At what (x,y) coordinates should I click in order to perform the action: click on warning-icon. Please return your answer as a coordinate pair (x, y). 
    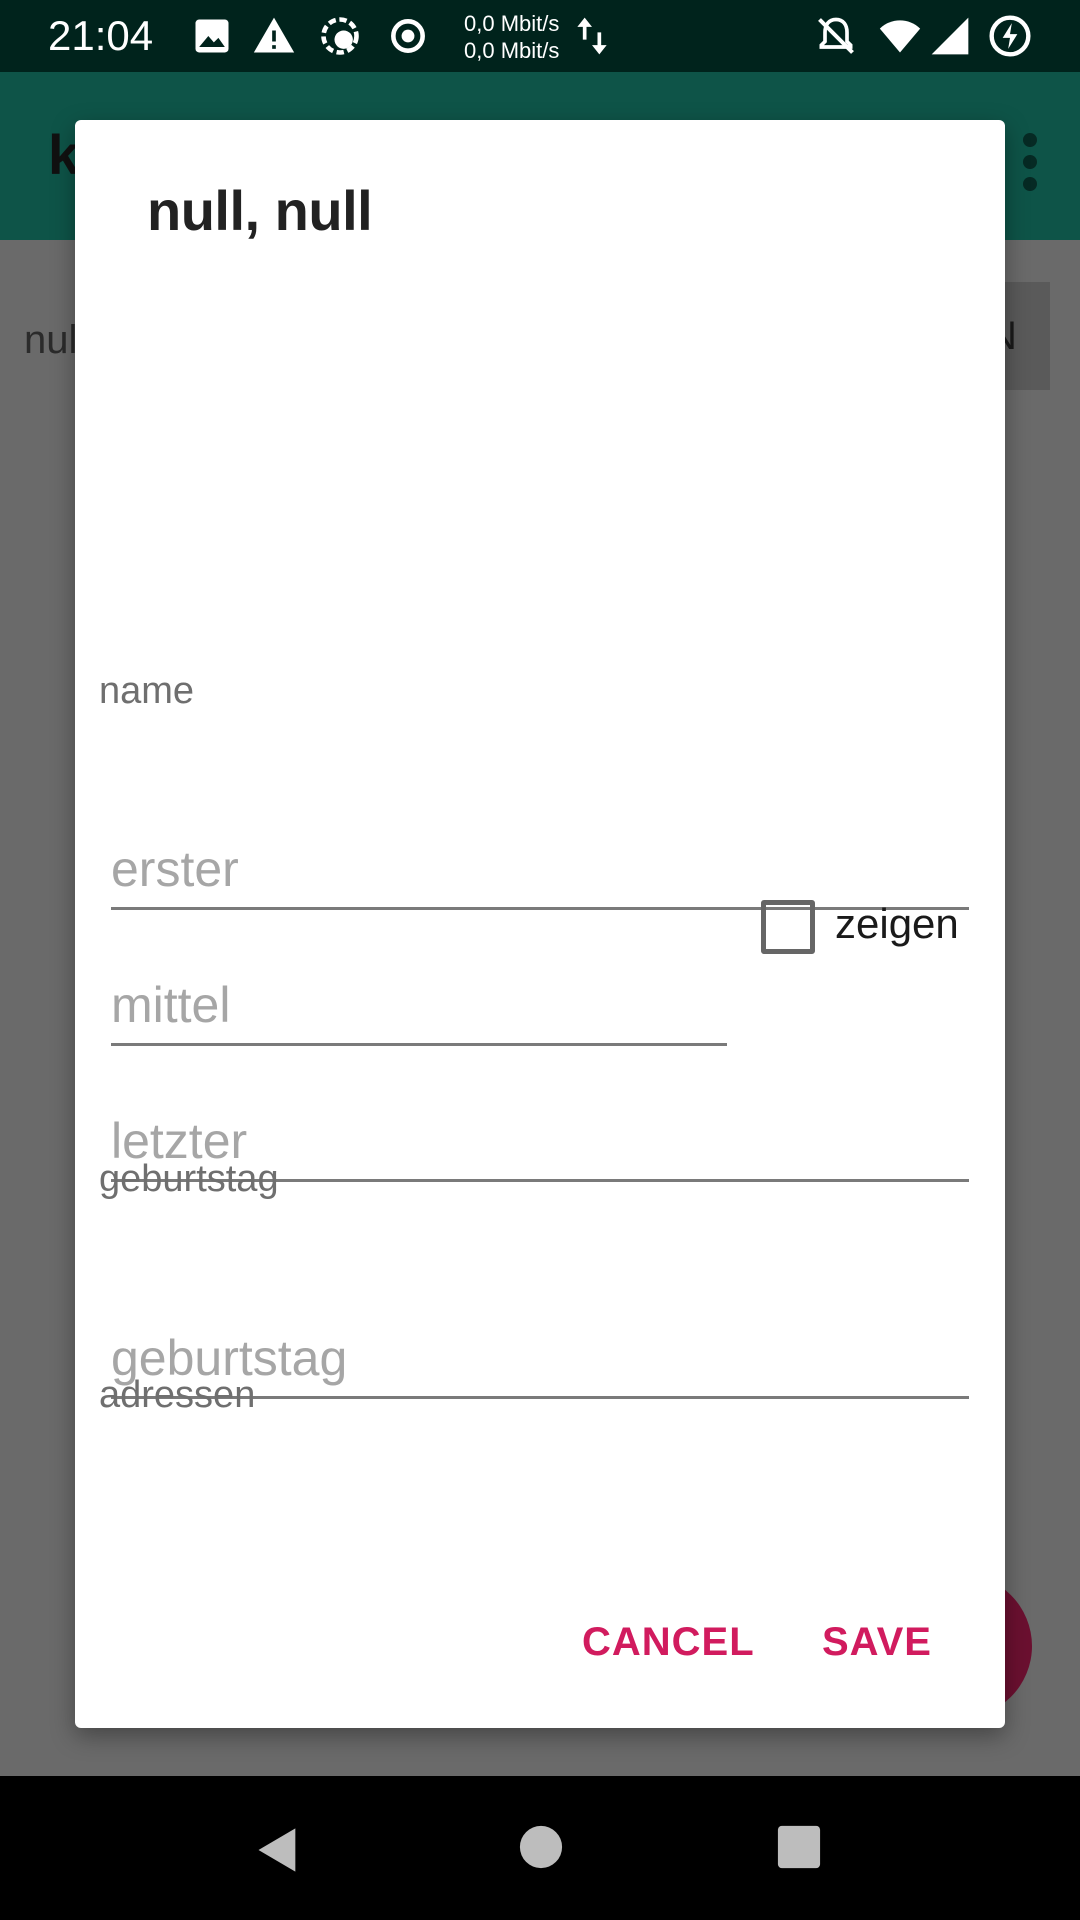
    Looking at the image, I should click on (274, 35).